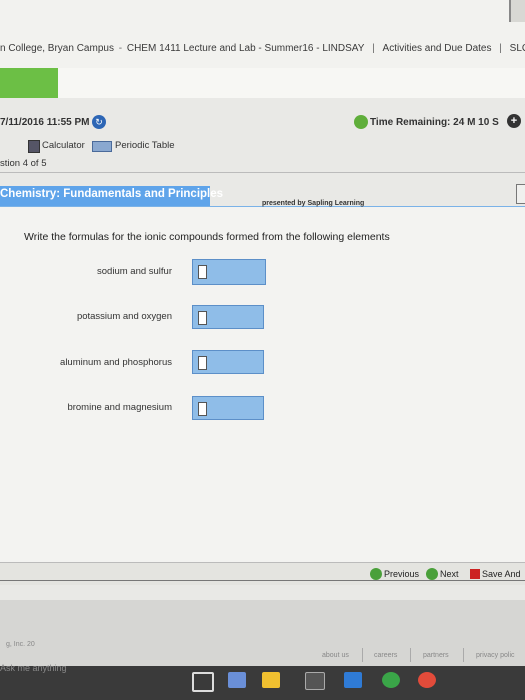 The image size is (525, 700). Describe the element at coordinates (228, 317) in the screenshot. I see `answer-input-potassium-oxygen` at that location.